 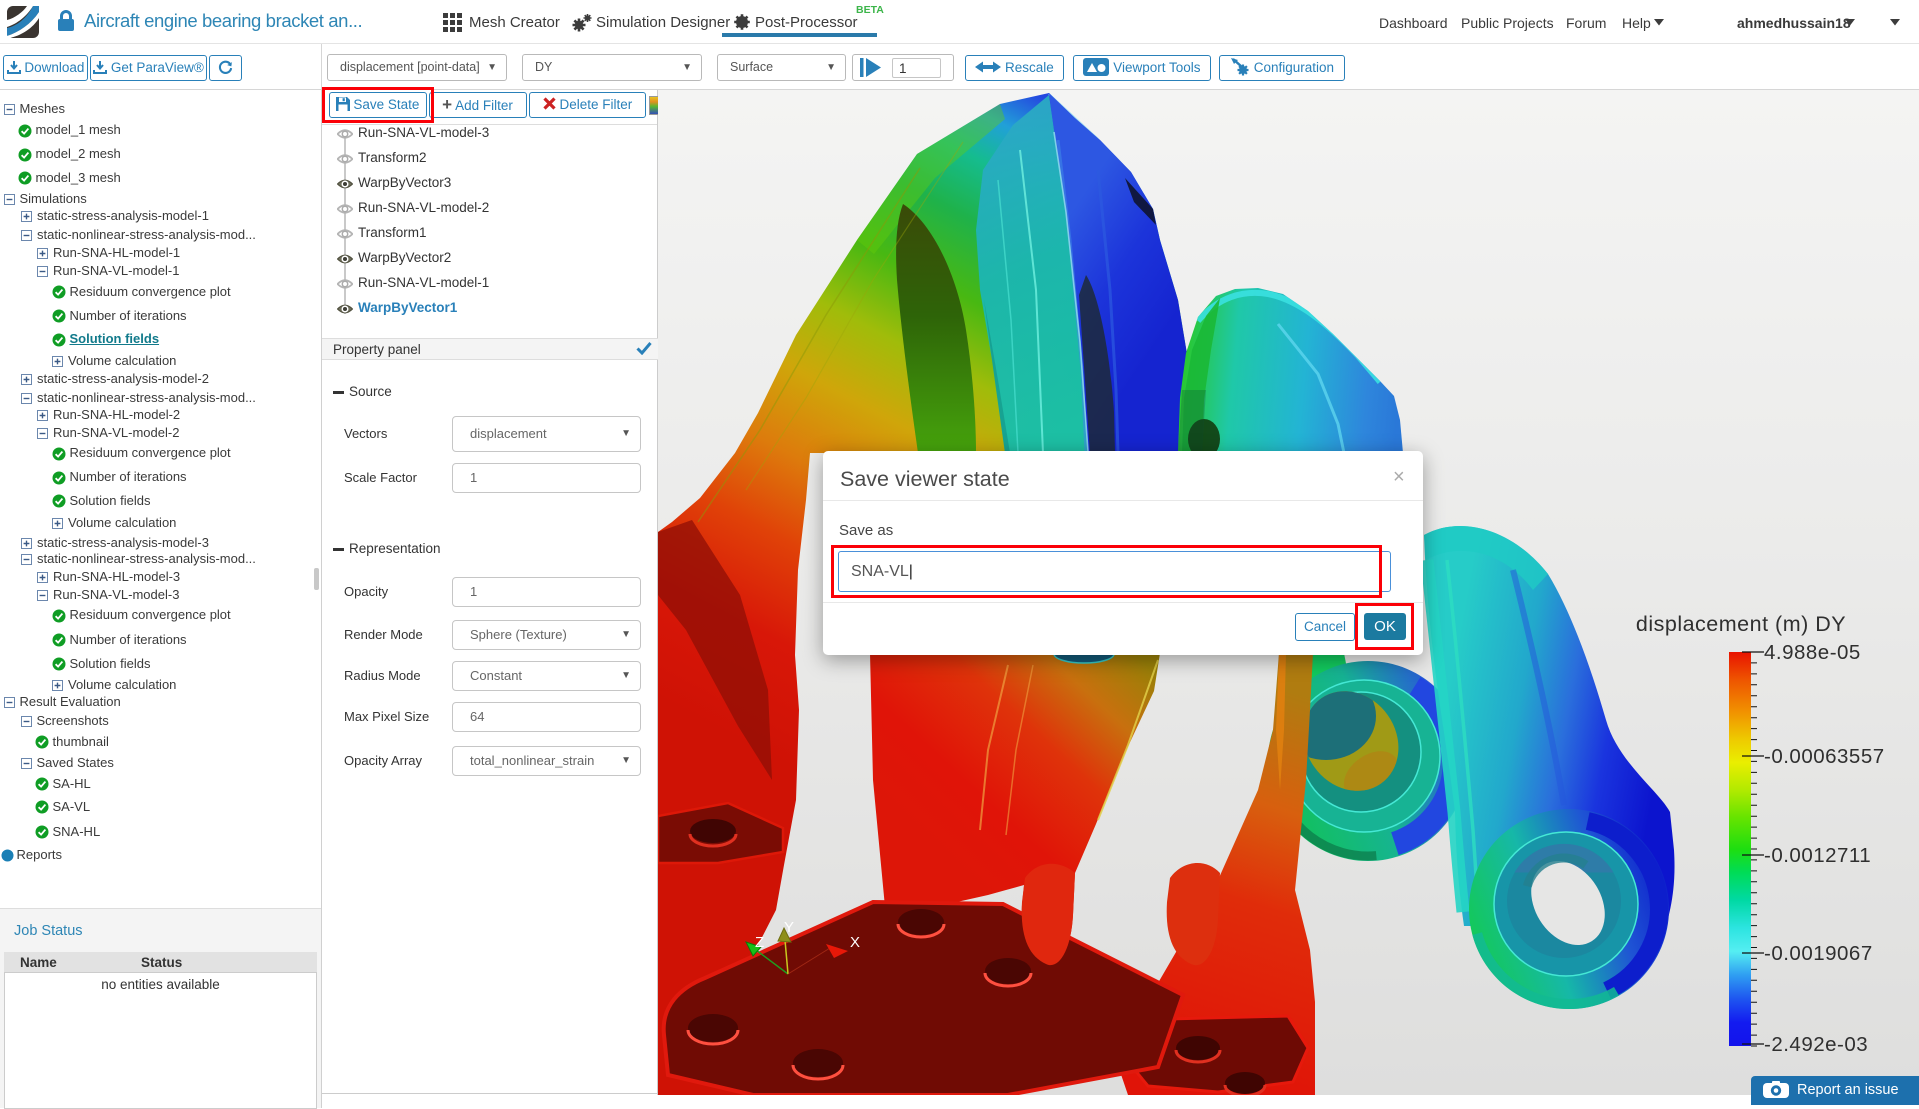 I want to click on svg-text: Y, so click(x=789, y=927).